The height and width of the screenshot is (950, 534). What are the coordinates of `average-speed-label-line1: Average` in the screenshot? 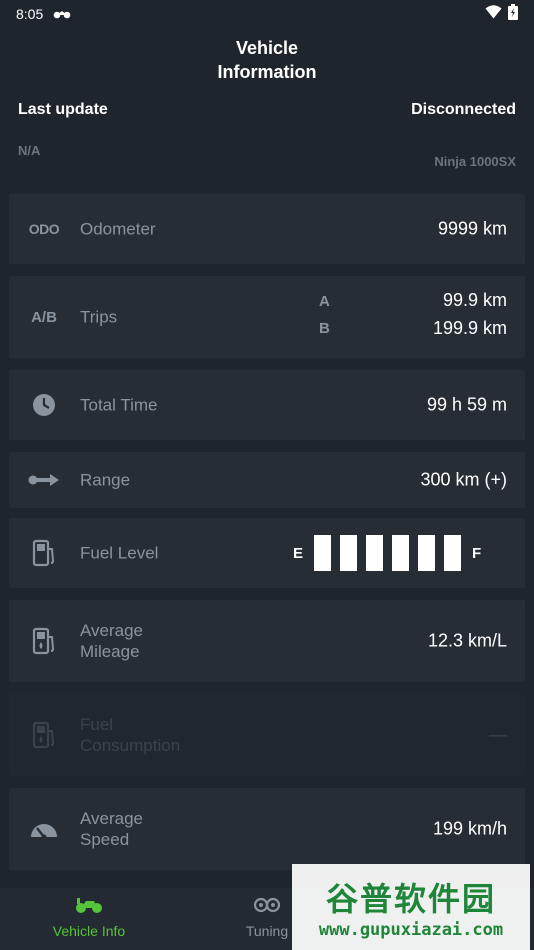 It's located at (112, 818).